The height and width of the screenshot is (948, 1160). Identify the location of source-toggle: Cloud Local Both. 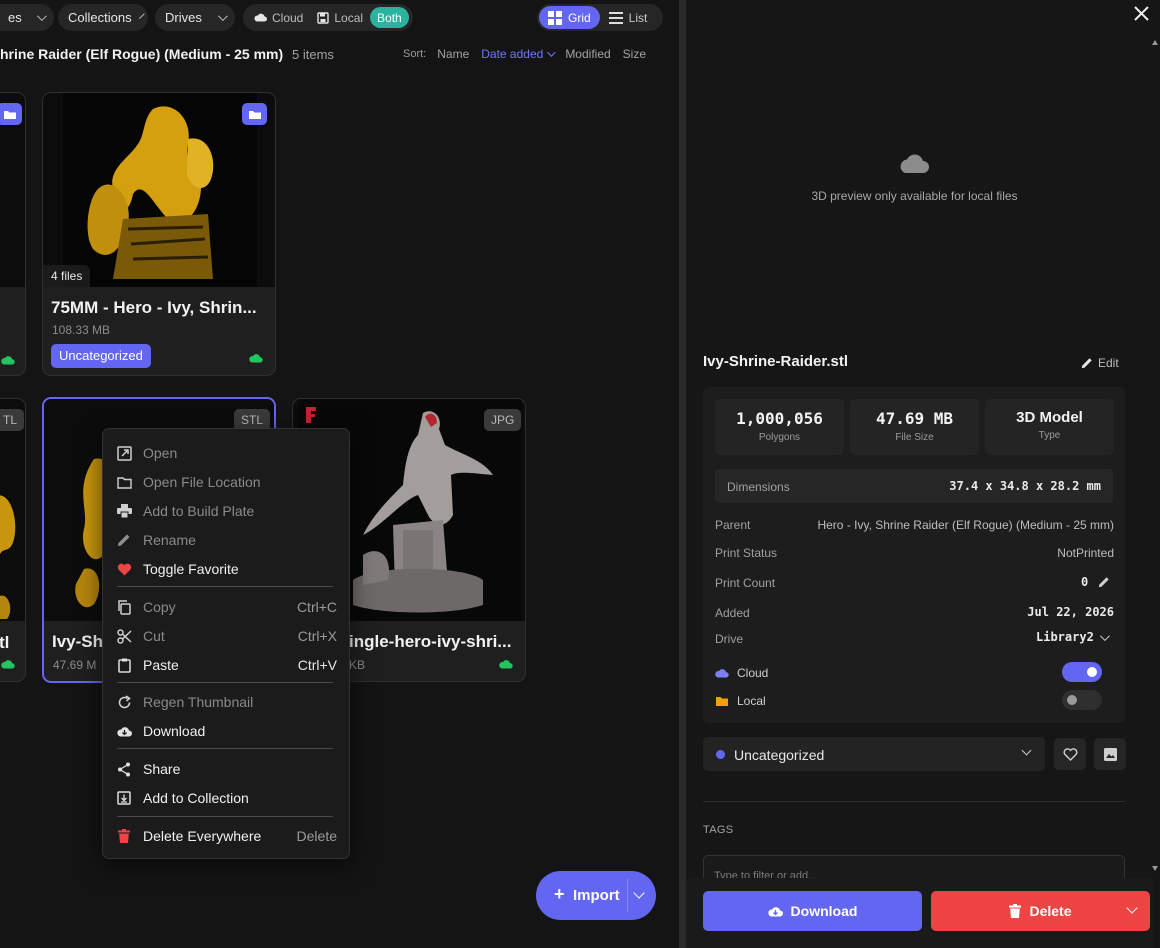
(328, 17).